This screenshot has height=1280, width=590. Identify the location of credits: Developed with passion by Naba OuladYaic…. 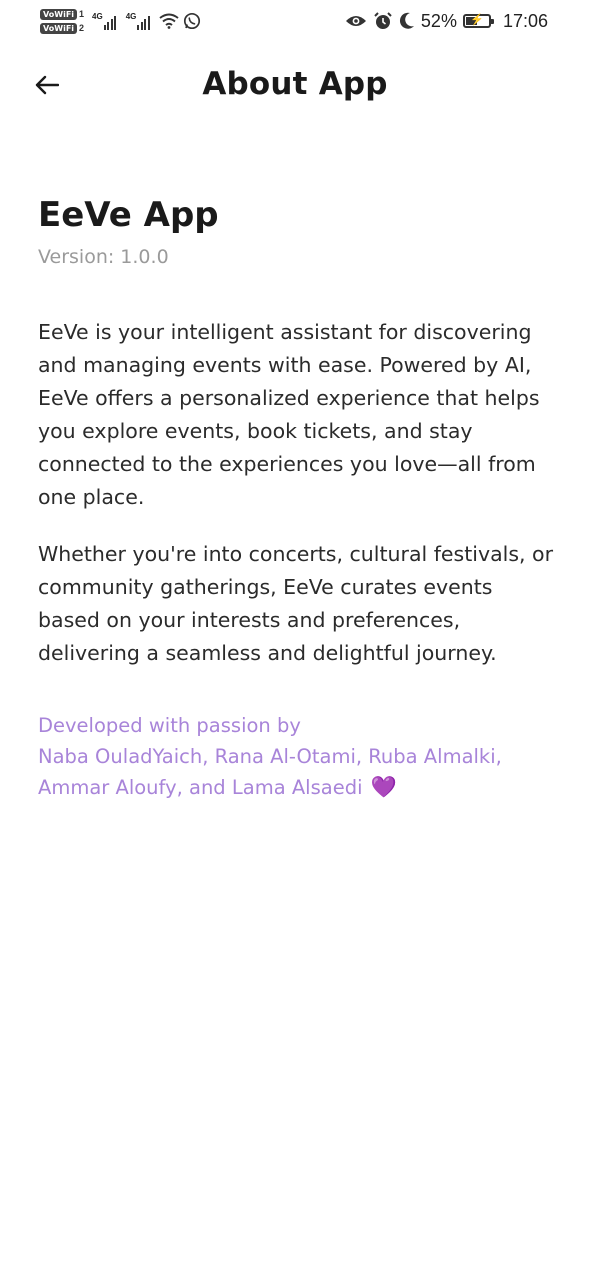
(298, 756).